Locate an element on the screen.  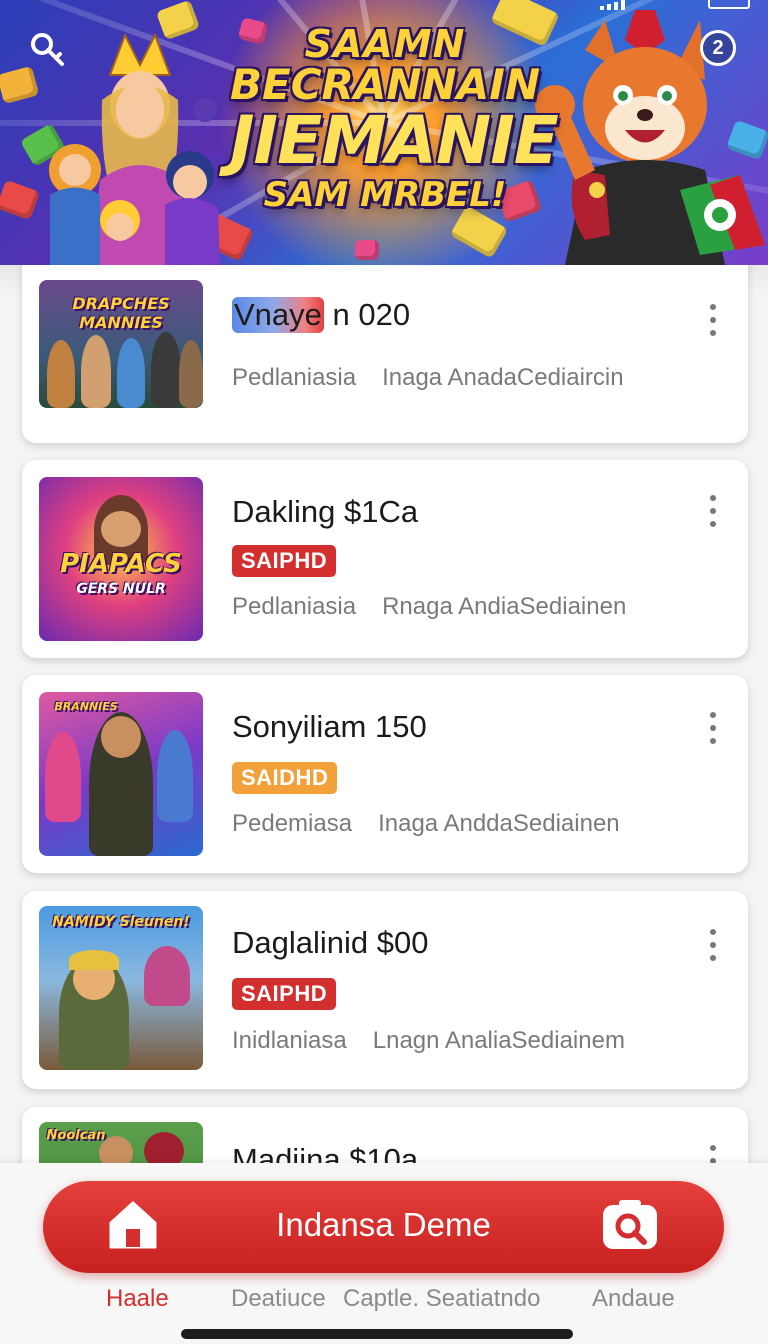
game-thumbnail: Noolcan is located at coordinates (121, 1143).